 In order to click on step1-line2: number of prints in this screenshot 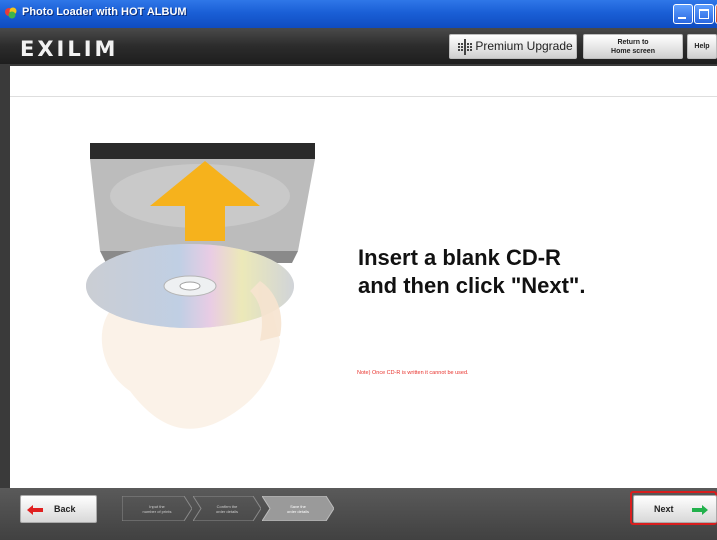, I will do `click(157, 511)`.